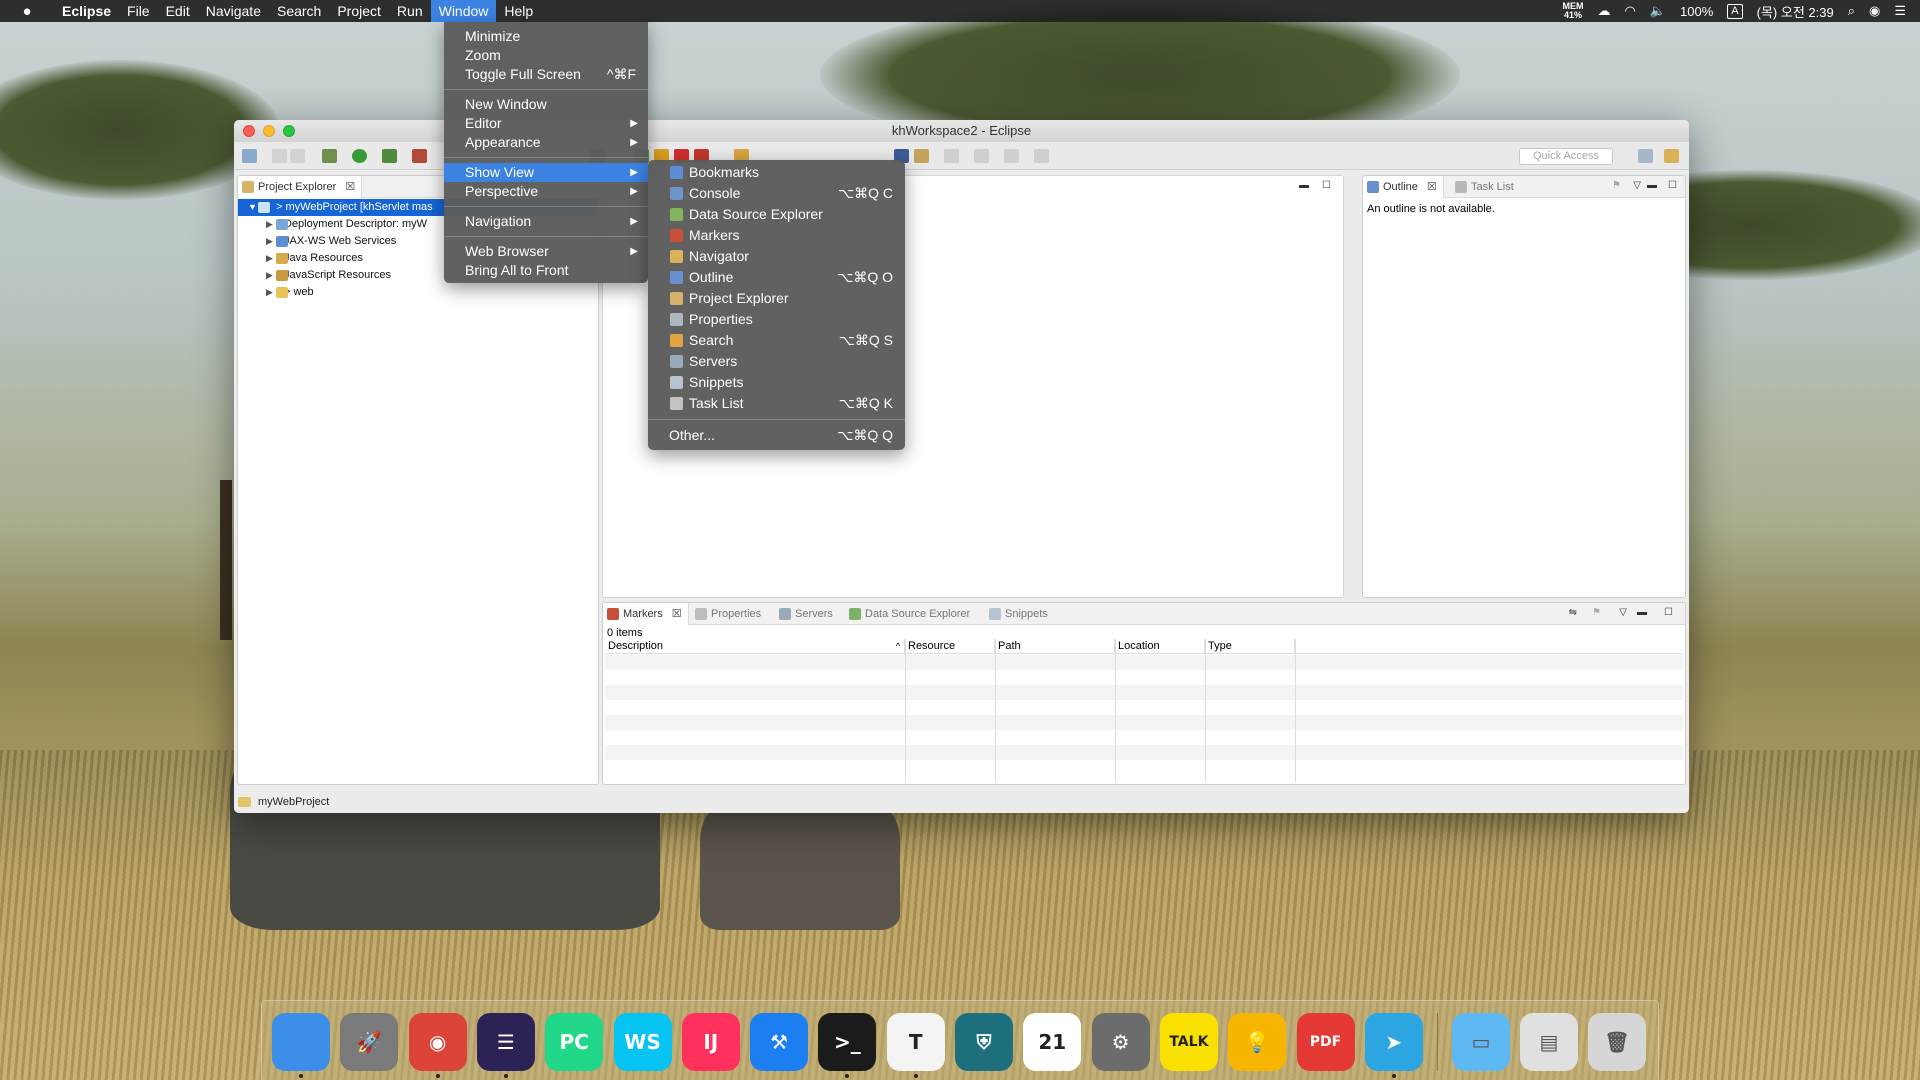  What do you see at coordinates (776, 319) in the screenshot?
I see `view-item-properties: Properties` at bounding box center [776, 319].